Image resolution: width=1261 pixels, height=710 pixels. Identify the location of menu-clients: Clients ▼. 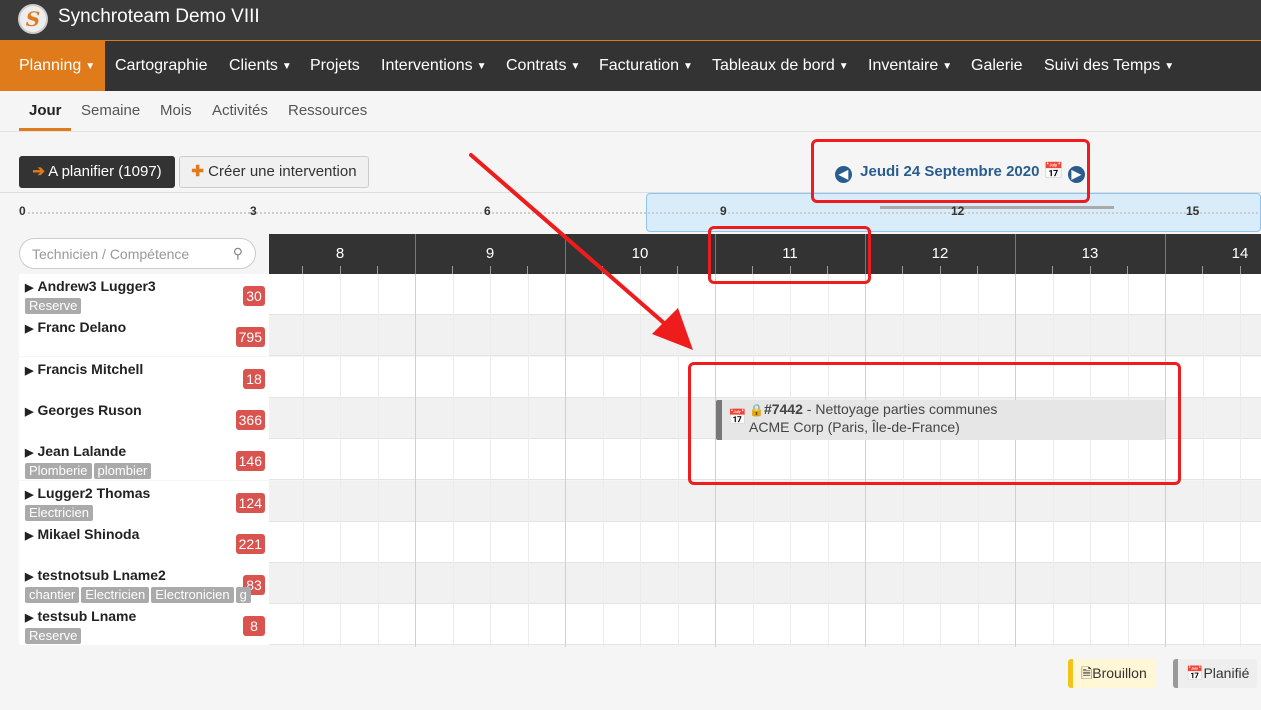
(259, 66).